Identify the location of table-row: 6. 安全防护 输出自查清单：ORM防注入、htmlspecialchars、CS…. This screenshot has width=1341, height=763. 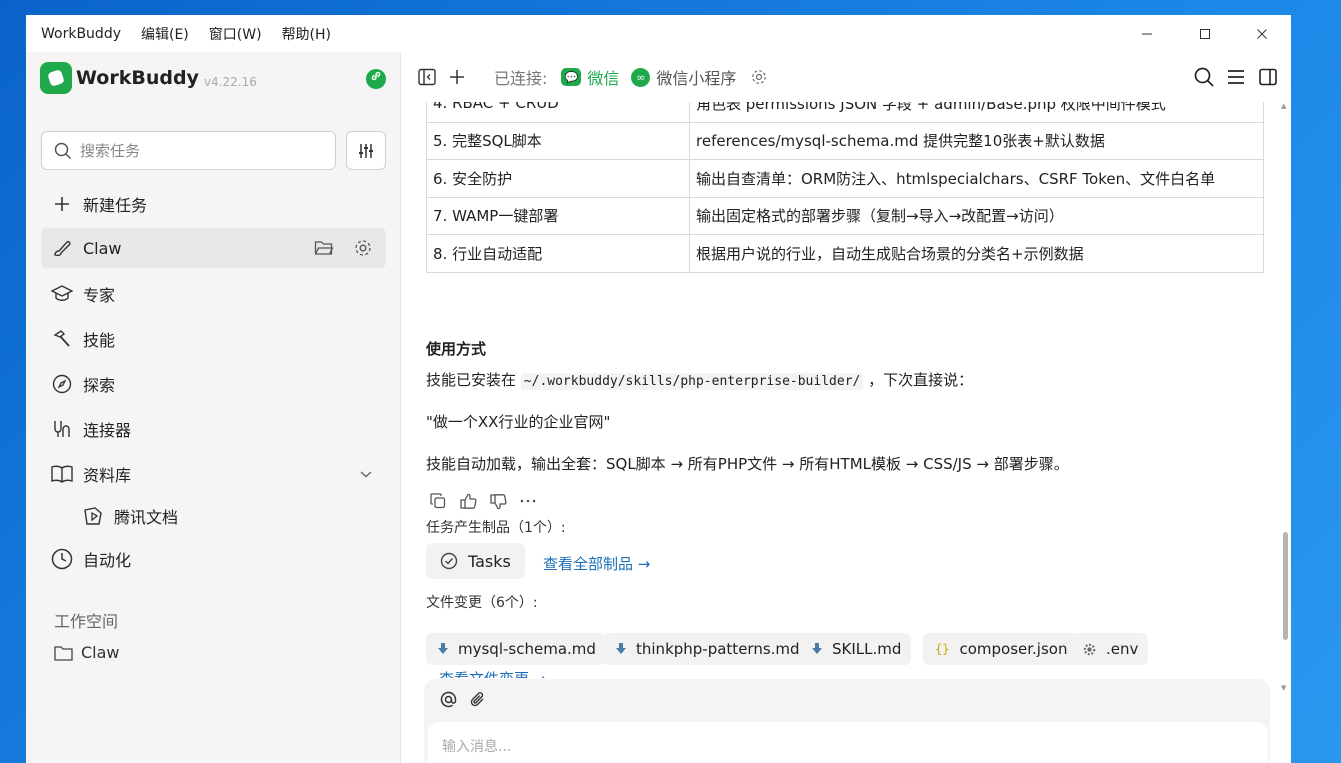
(845, 178).